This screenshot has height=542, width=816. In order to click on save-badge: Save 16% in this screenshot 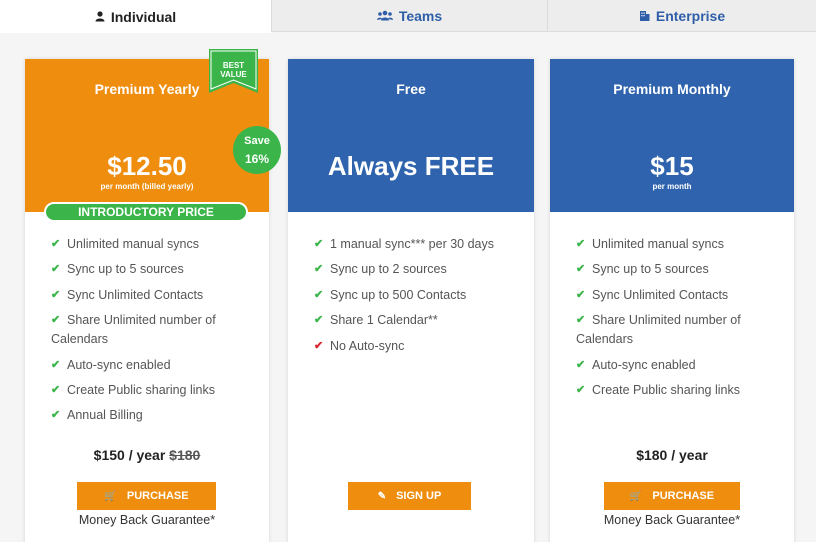, I will do `click(257, 150)`.